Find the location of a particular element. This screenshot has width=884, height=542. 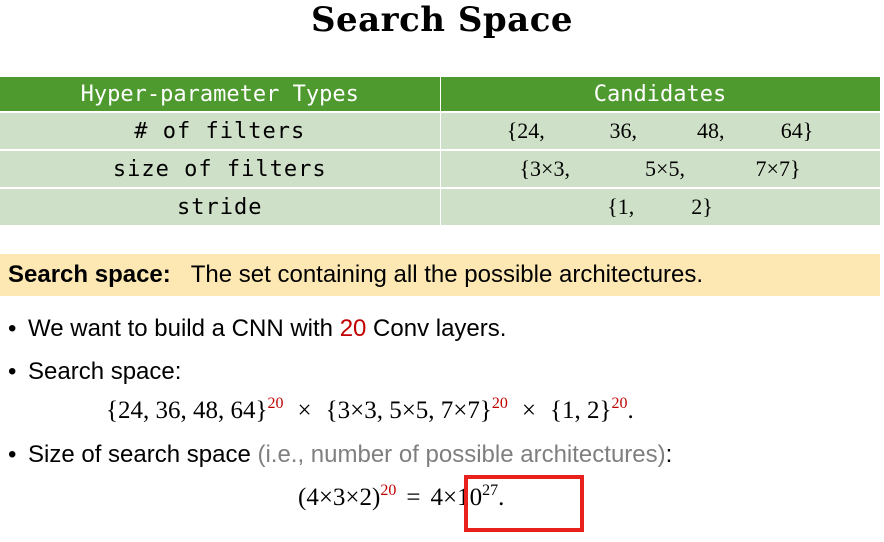

stride-set: {1, 2} is located at coordinates (581, 410).